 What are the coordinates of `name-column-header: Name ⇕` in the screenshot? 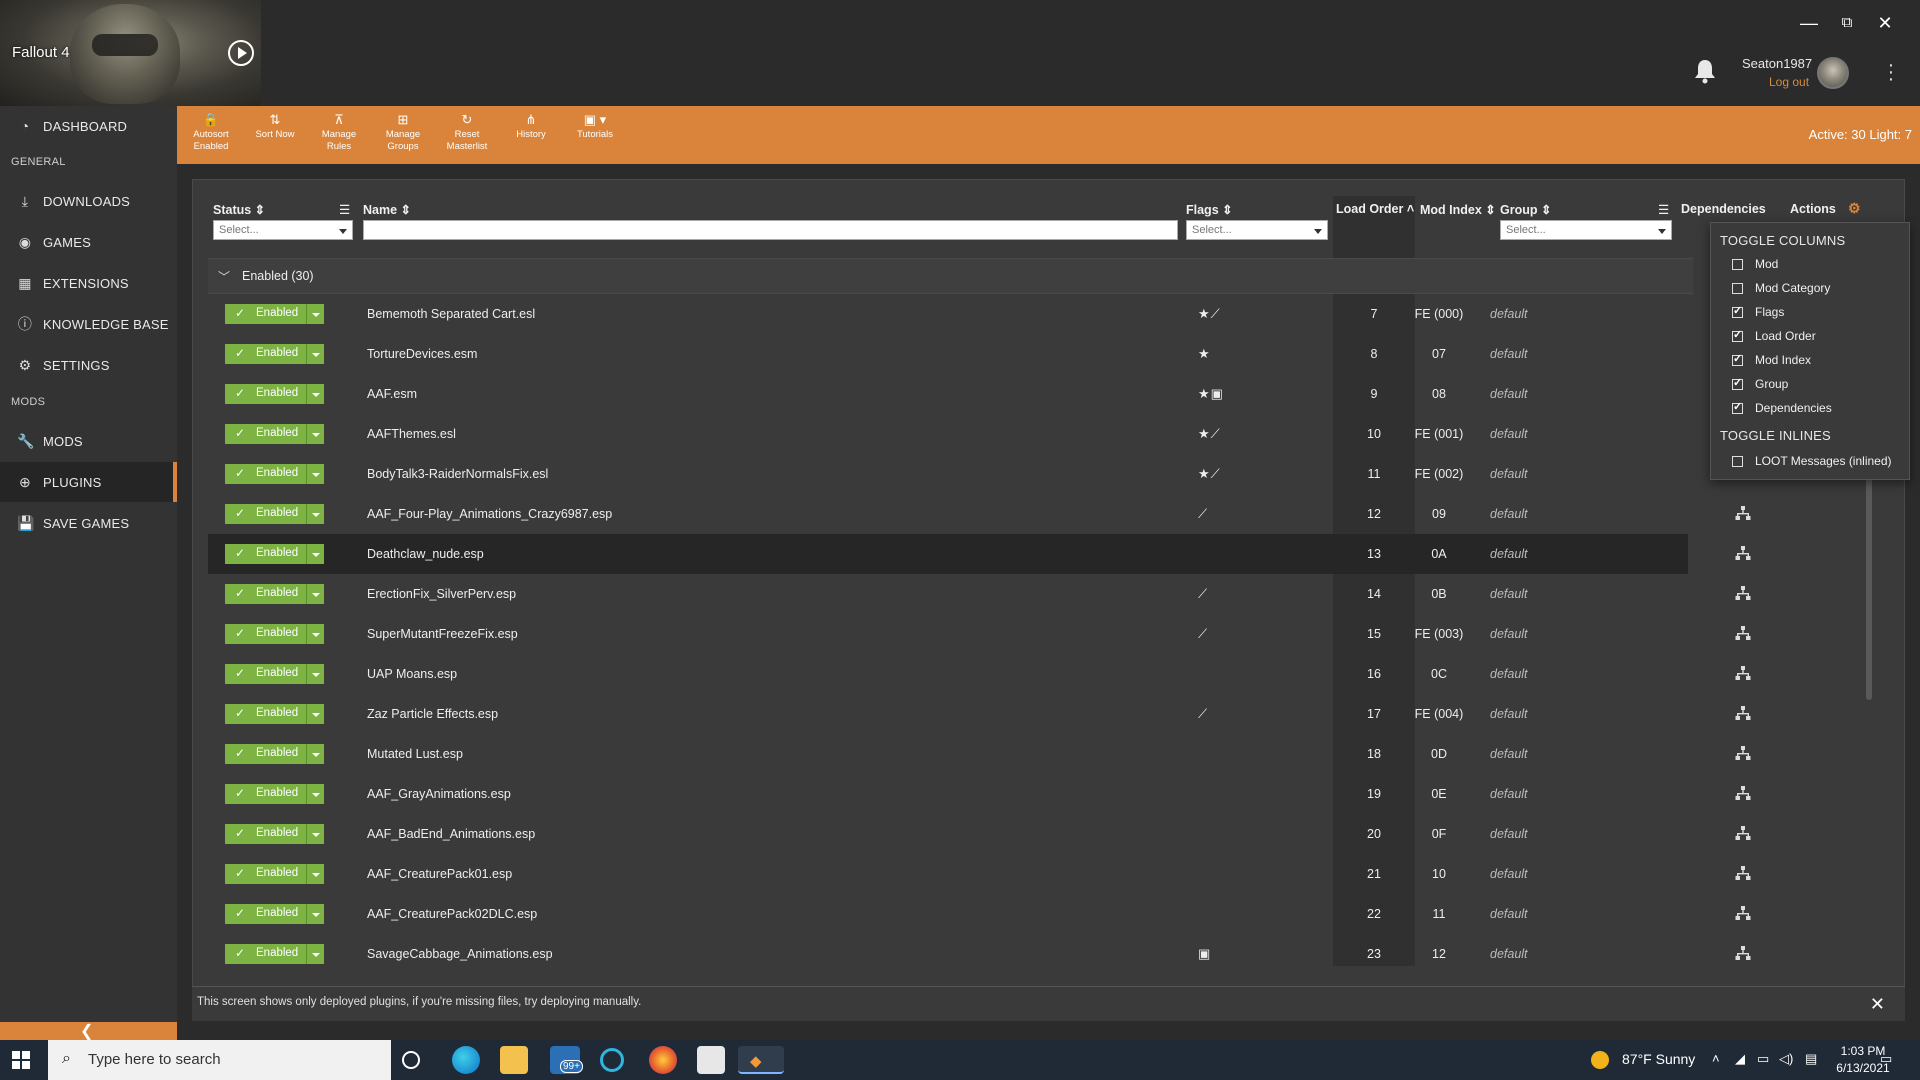 It's located at (387, 209).